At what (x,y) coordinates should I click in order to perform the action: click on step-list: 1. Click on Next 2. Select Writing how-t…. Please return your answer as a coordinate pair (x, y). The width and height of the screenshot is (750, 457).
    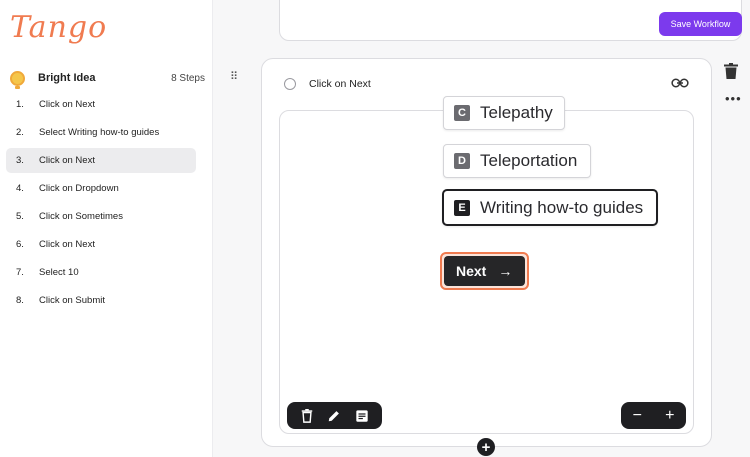
    Looking at the image, I should click on (101, 204).